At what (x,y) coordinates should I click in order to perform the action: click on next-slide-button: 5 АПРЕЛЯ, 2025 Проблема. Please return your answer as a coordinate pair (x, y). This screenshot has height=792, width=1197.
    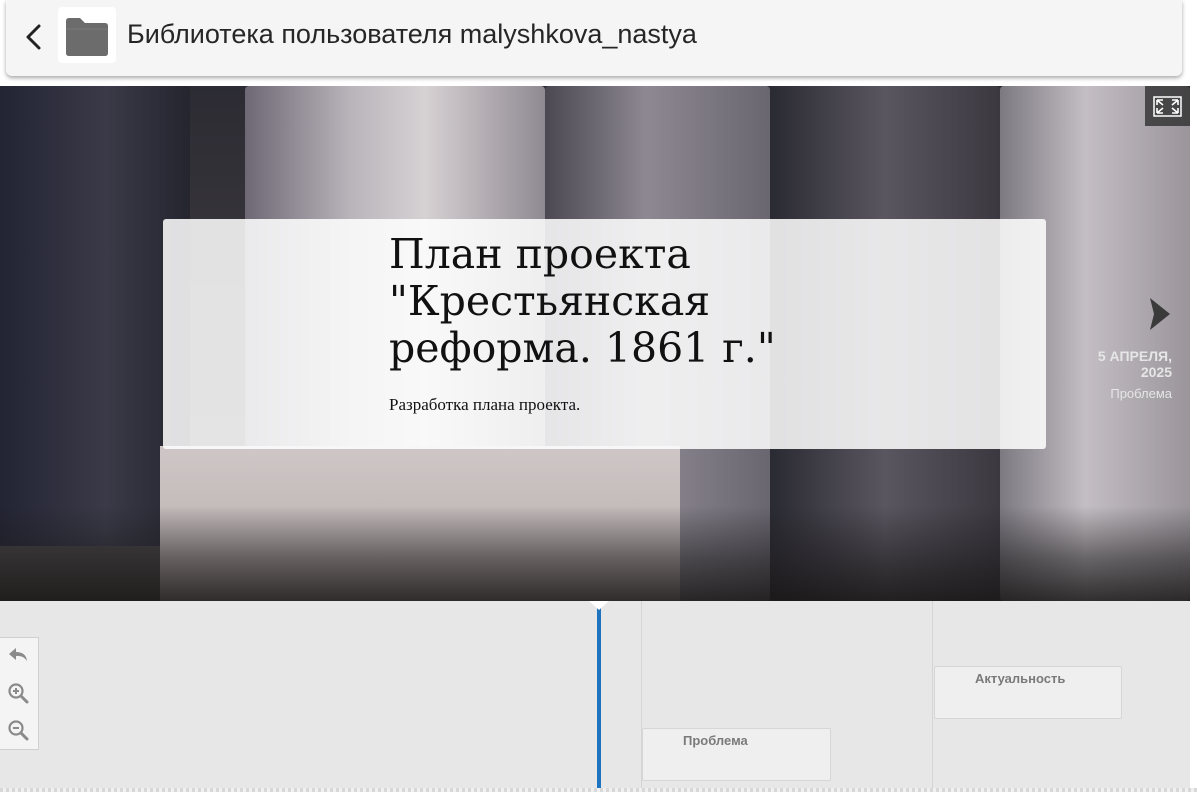
    Looking at the image, I should click on (1125, 351).